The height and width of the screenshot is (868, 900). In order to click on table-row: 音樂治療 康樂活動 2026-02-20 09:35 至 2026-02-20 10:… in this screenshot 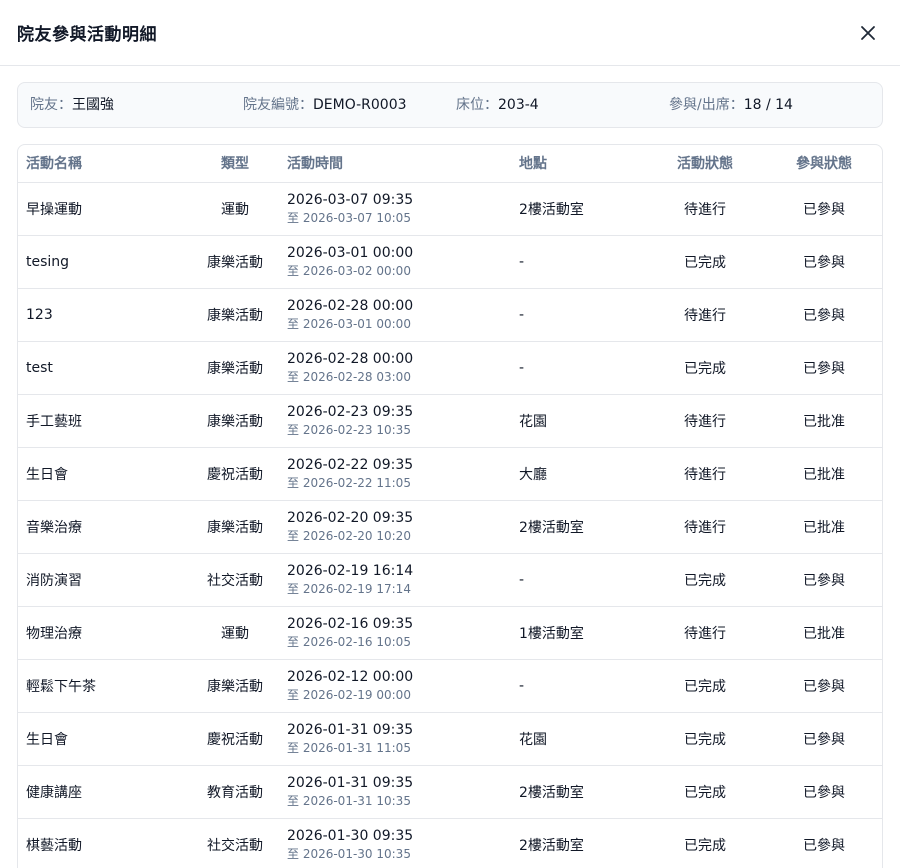, I will do `click(450, 526)`.